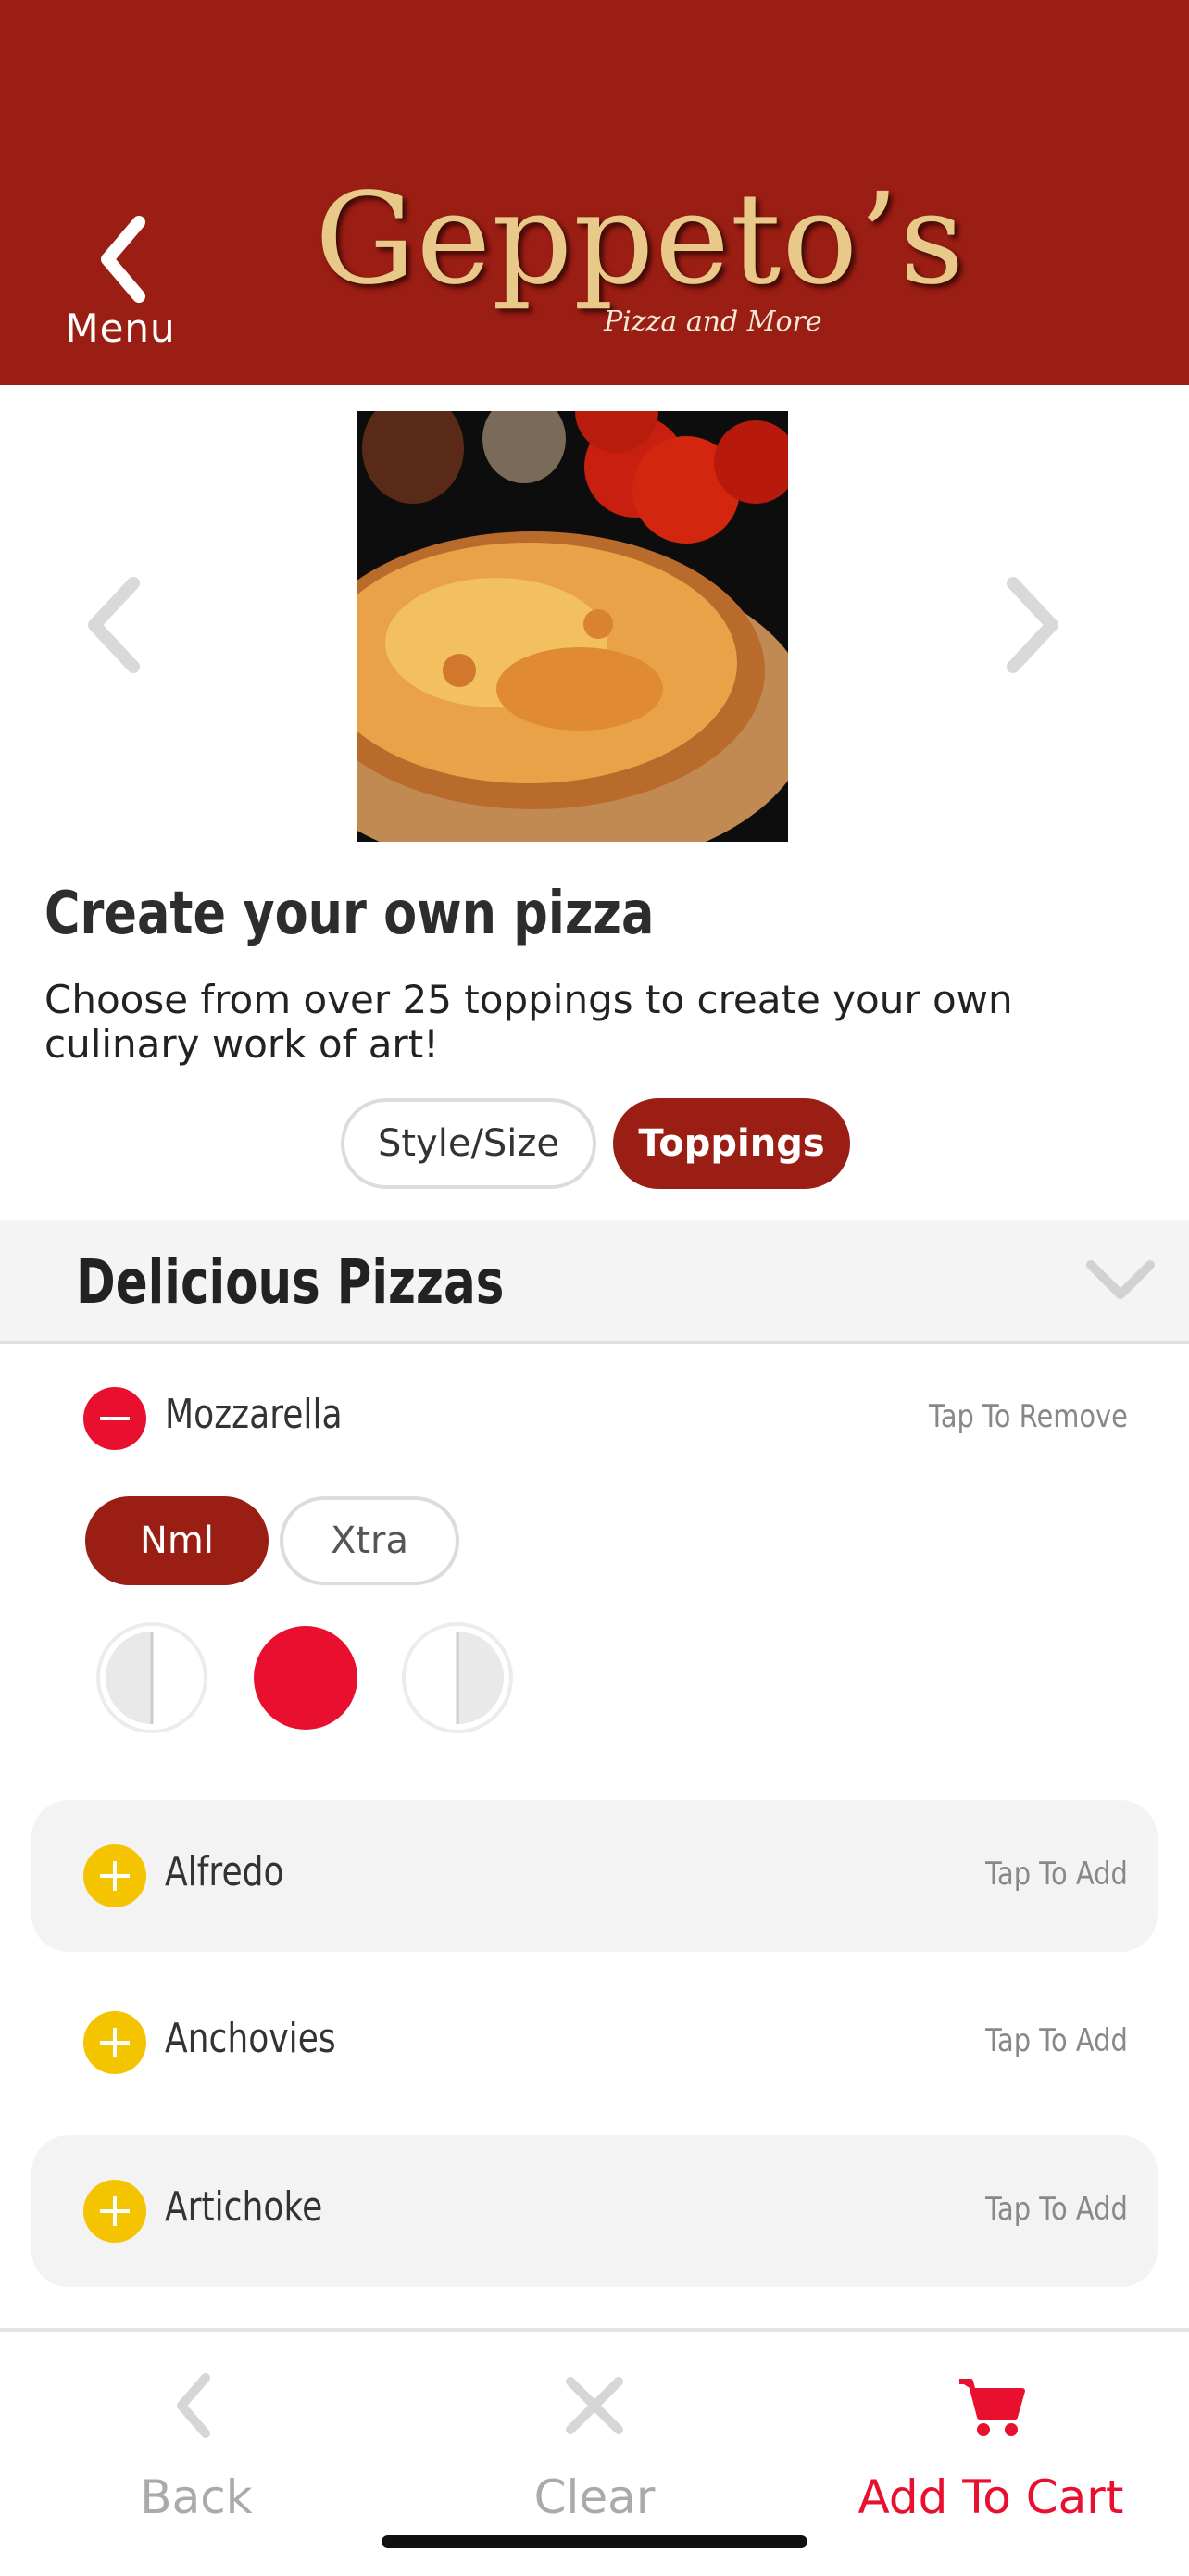 Image resolution: width=1189 pixels, height=2576 pixels. I want to click on section-title: Delicious Pizzas, so click(290, 1282).